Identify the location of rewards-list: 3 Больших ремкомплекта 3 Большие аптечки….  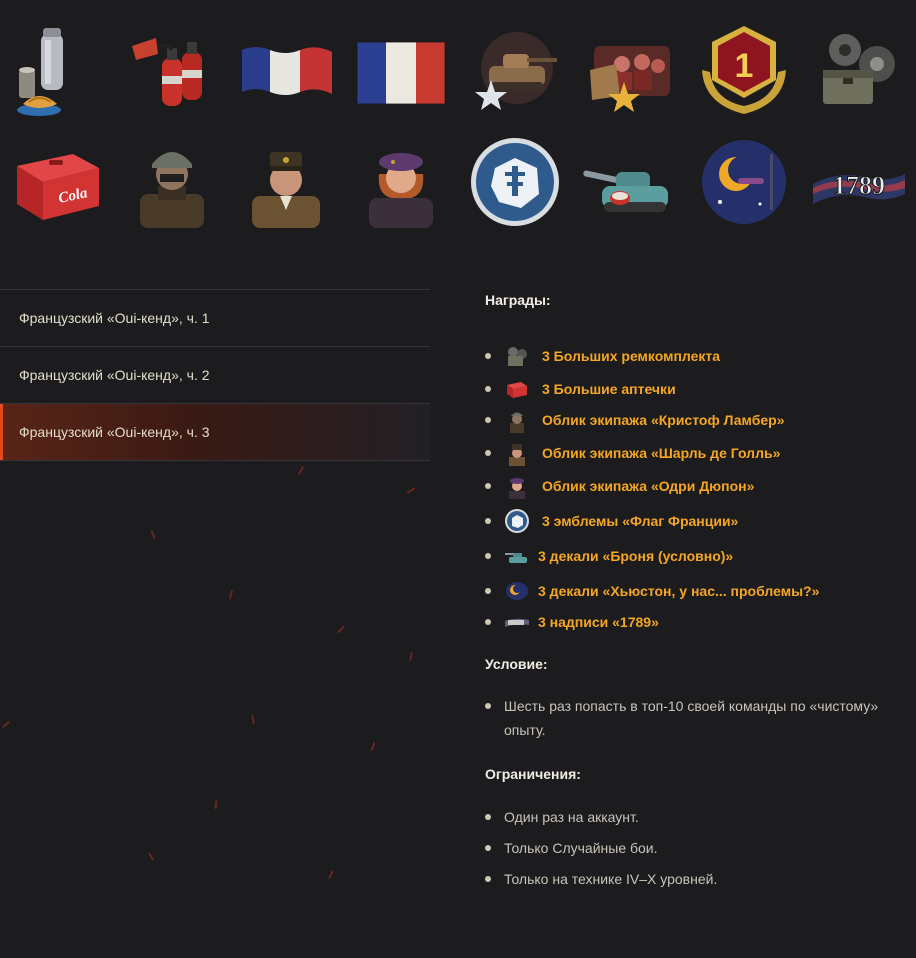
(690, 489).